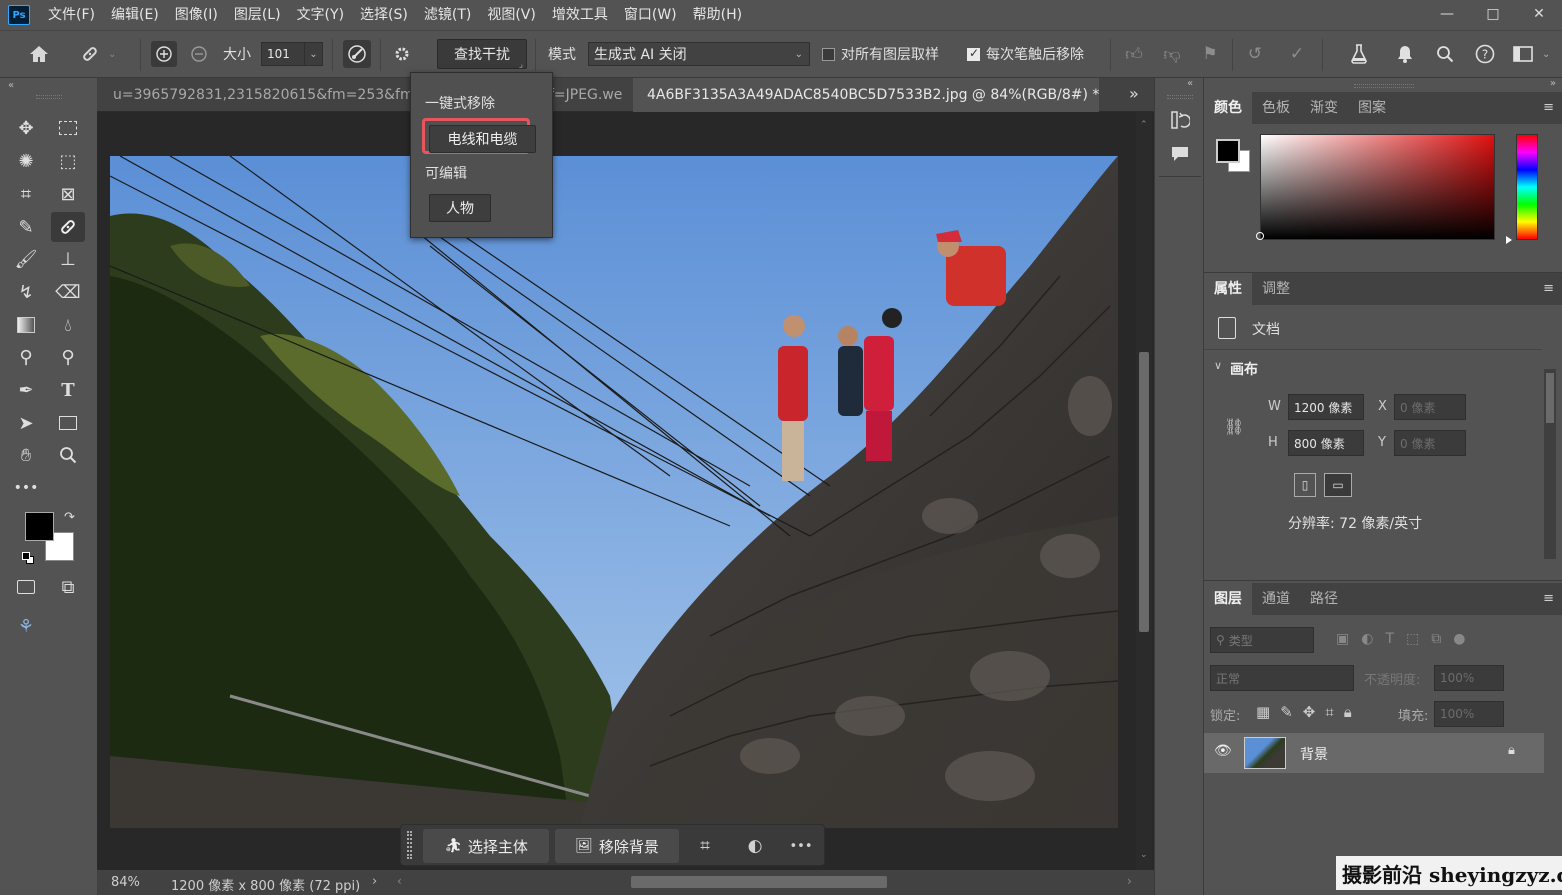  What do you see at coordinates (801, 846) in the screenshot?
I see `more-options-icon: •••` at bounding box center [801, 846].